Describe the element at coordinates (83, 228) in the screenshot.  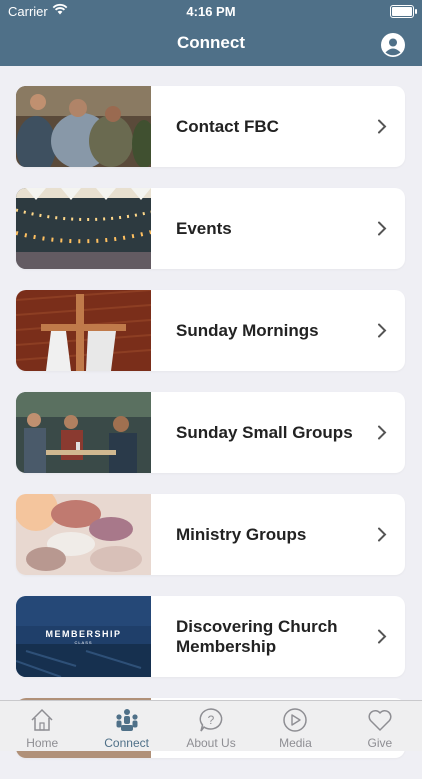
I see `string-lights-photo` at that location.